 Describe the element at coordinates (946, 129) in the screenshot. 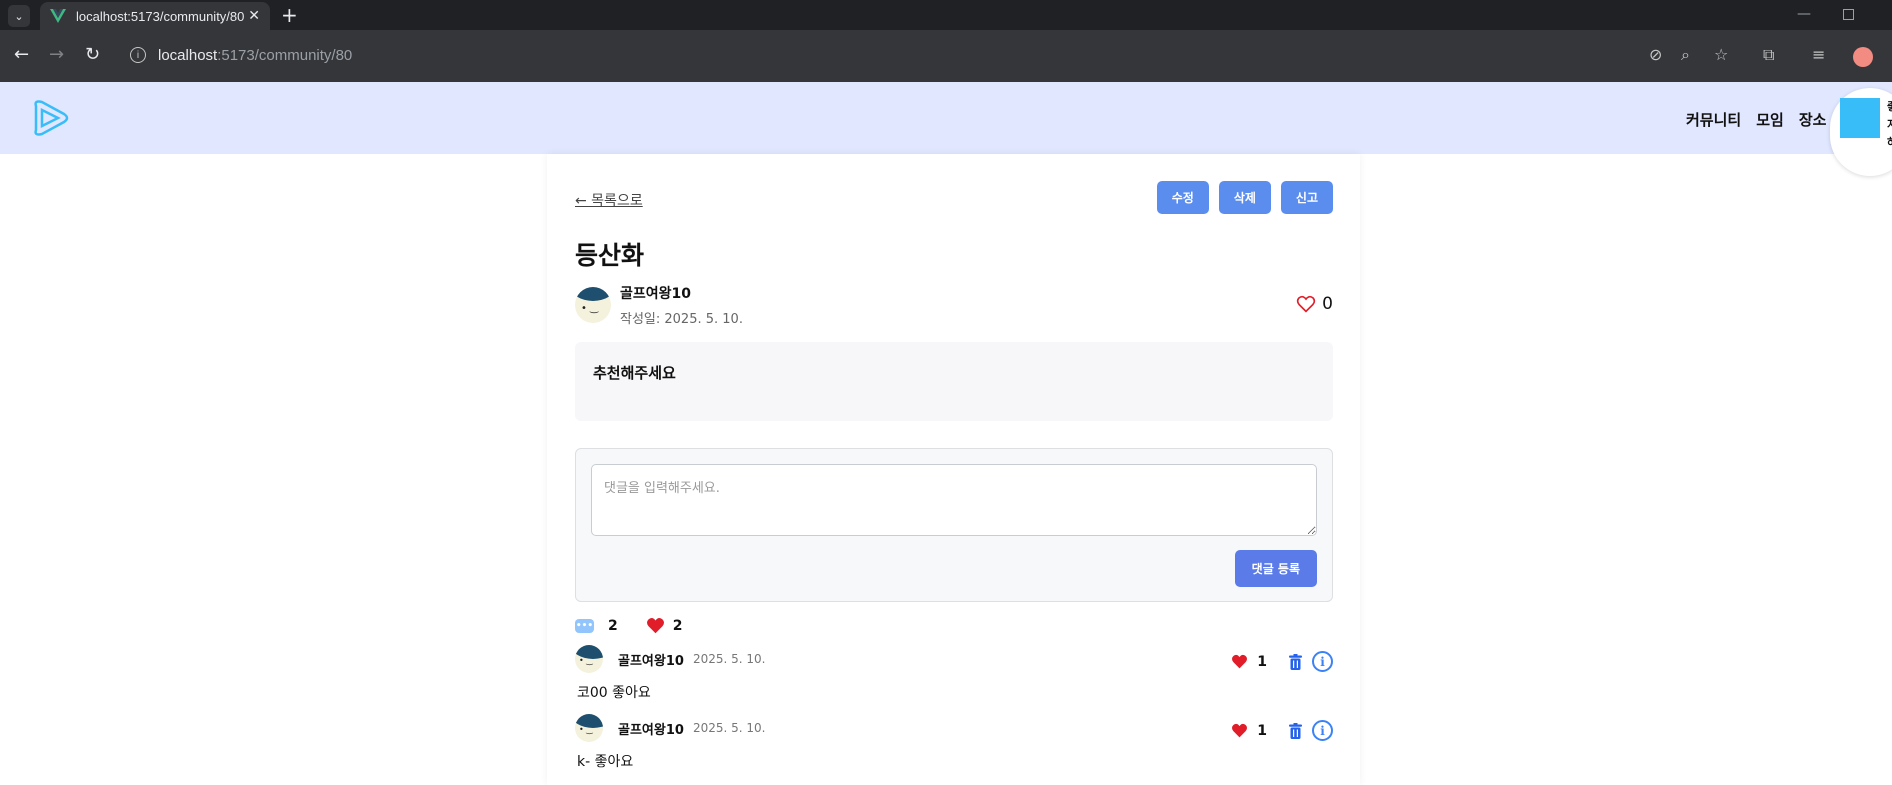

I see `app-header: 커뮤니티 모임 장소 좋 지 하` at that location.